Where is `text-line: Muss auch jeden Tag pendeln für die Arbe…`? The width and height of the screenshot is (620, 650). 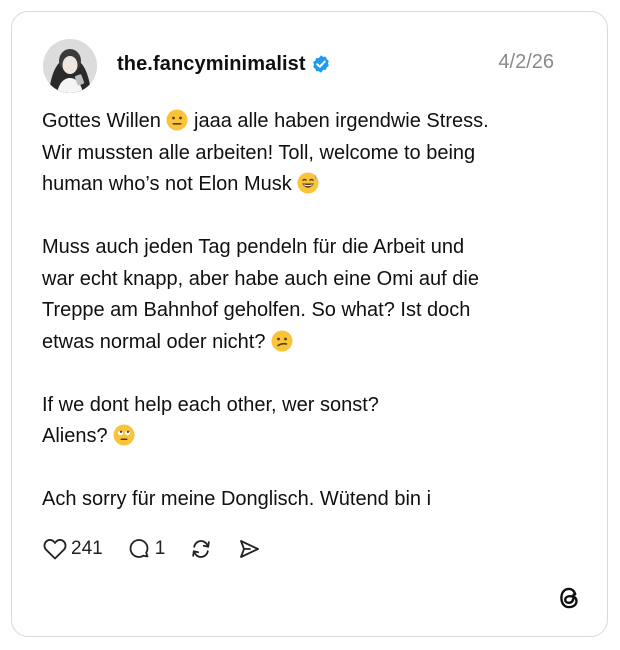
text-line: Muss auch jeden Tag pendeln für die Arbe… is located at coordinates (253, 247).